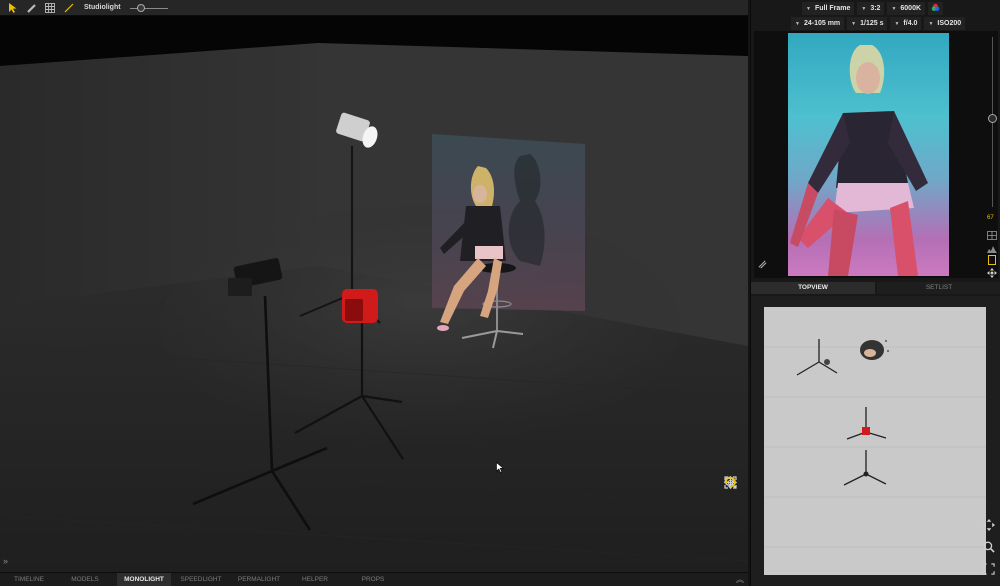 The width and height of the screenshot is (1000, 586). I want to click on collapse-up-icon: ︽, so click(740, 579).